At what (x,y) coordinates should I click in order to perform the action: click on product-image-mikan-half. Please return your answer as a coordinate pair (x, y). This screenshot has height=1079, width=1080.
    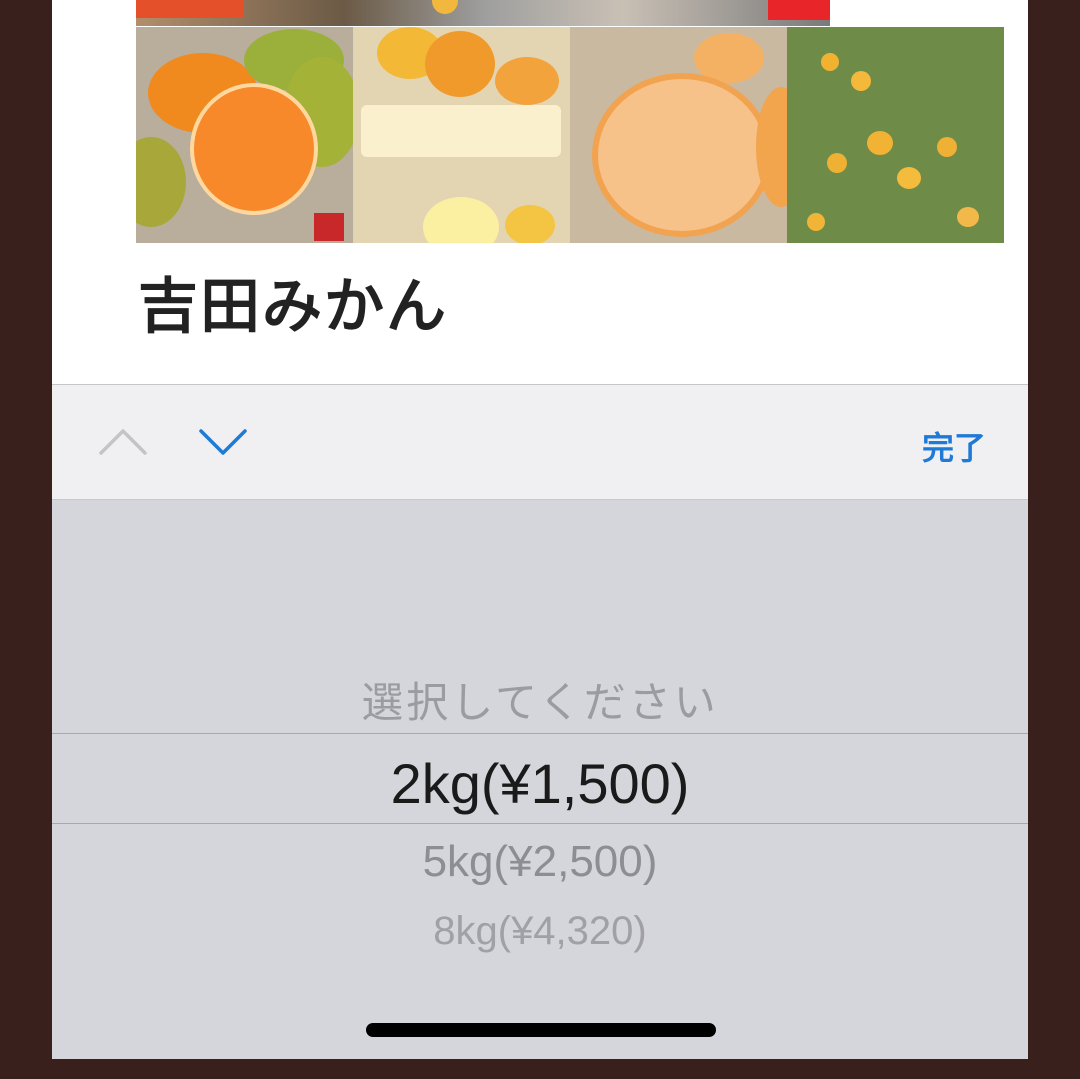
    Looking at the image, I should click on (678, 135).